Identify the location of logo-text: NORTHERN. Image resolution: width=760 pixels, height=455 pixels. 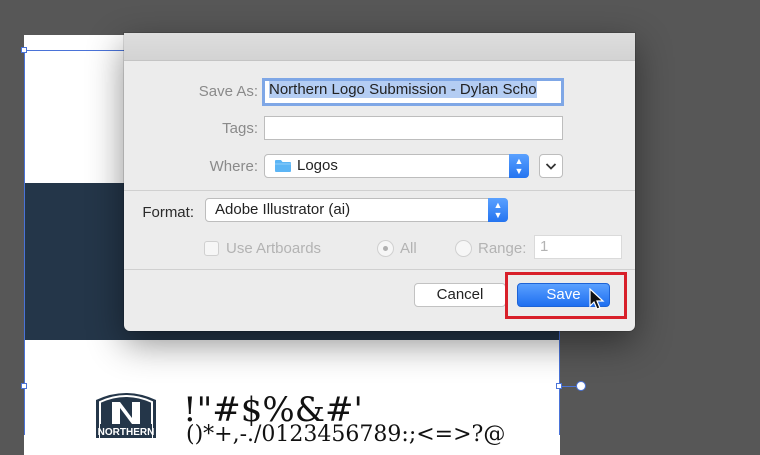
(126, 432).